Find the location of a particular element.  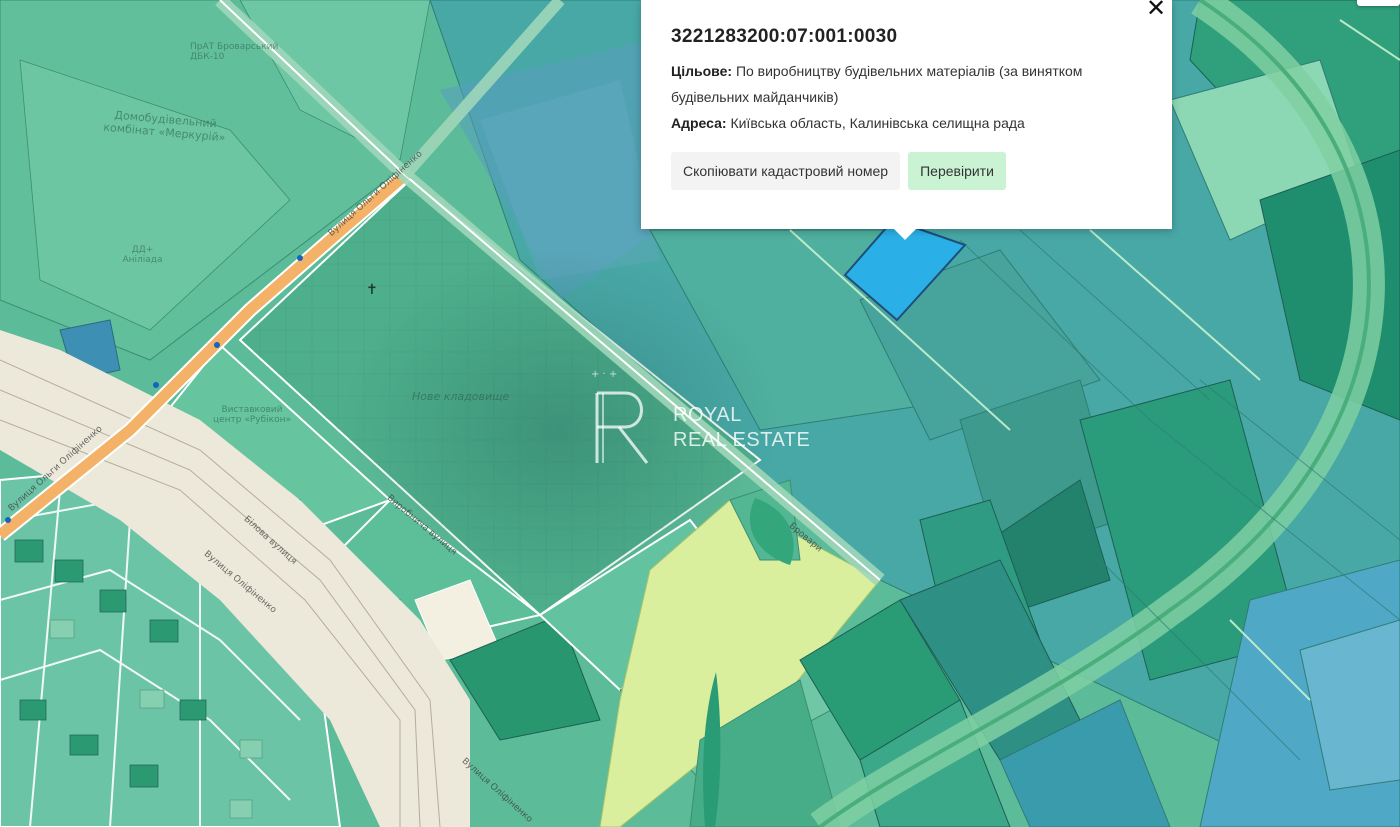

cadastral-number: 3221283200:07:001:0030 is located at coordinates (784, 36).